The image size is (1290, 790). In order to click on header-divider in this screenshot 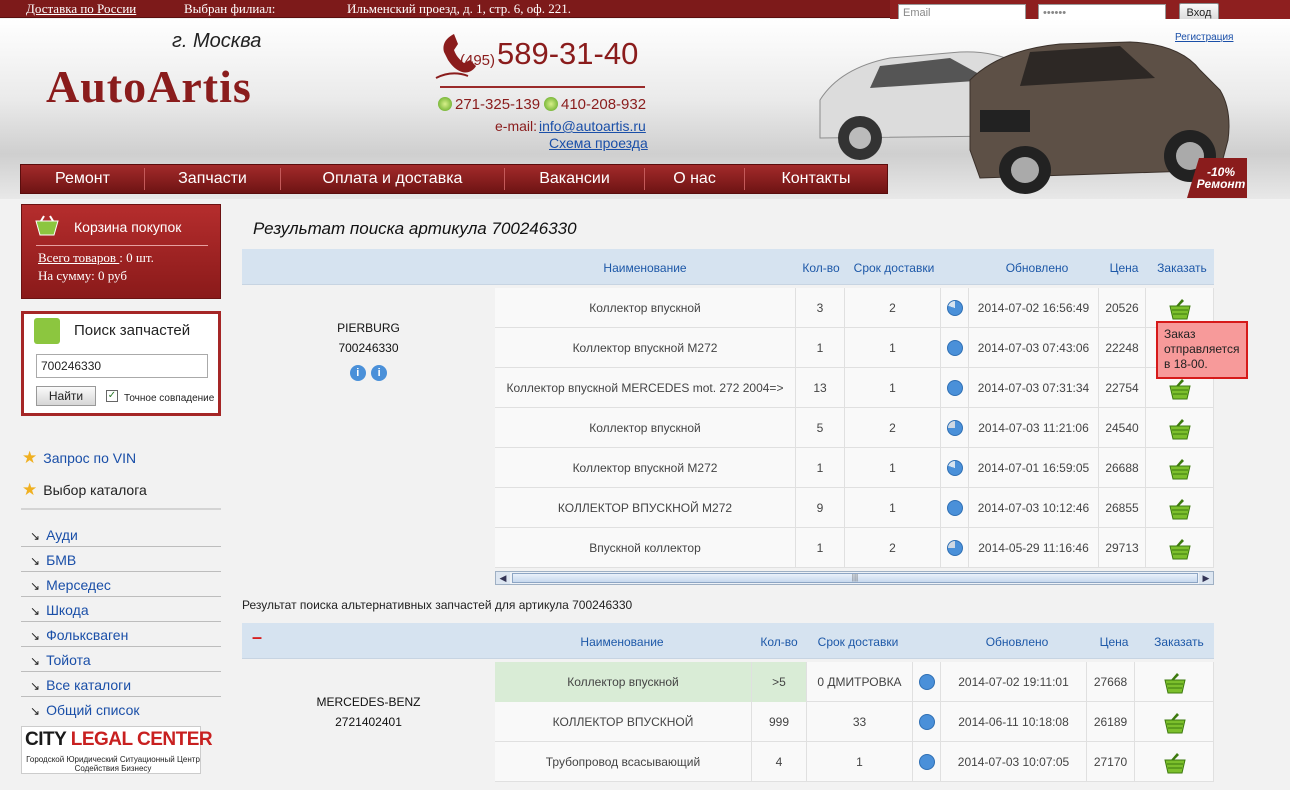, I will do `click(542, 87)`.